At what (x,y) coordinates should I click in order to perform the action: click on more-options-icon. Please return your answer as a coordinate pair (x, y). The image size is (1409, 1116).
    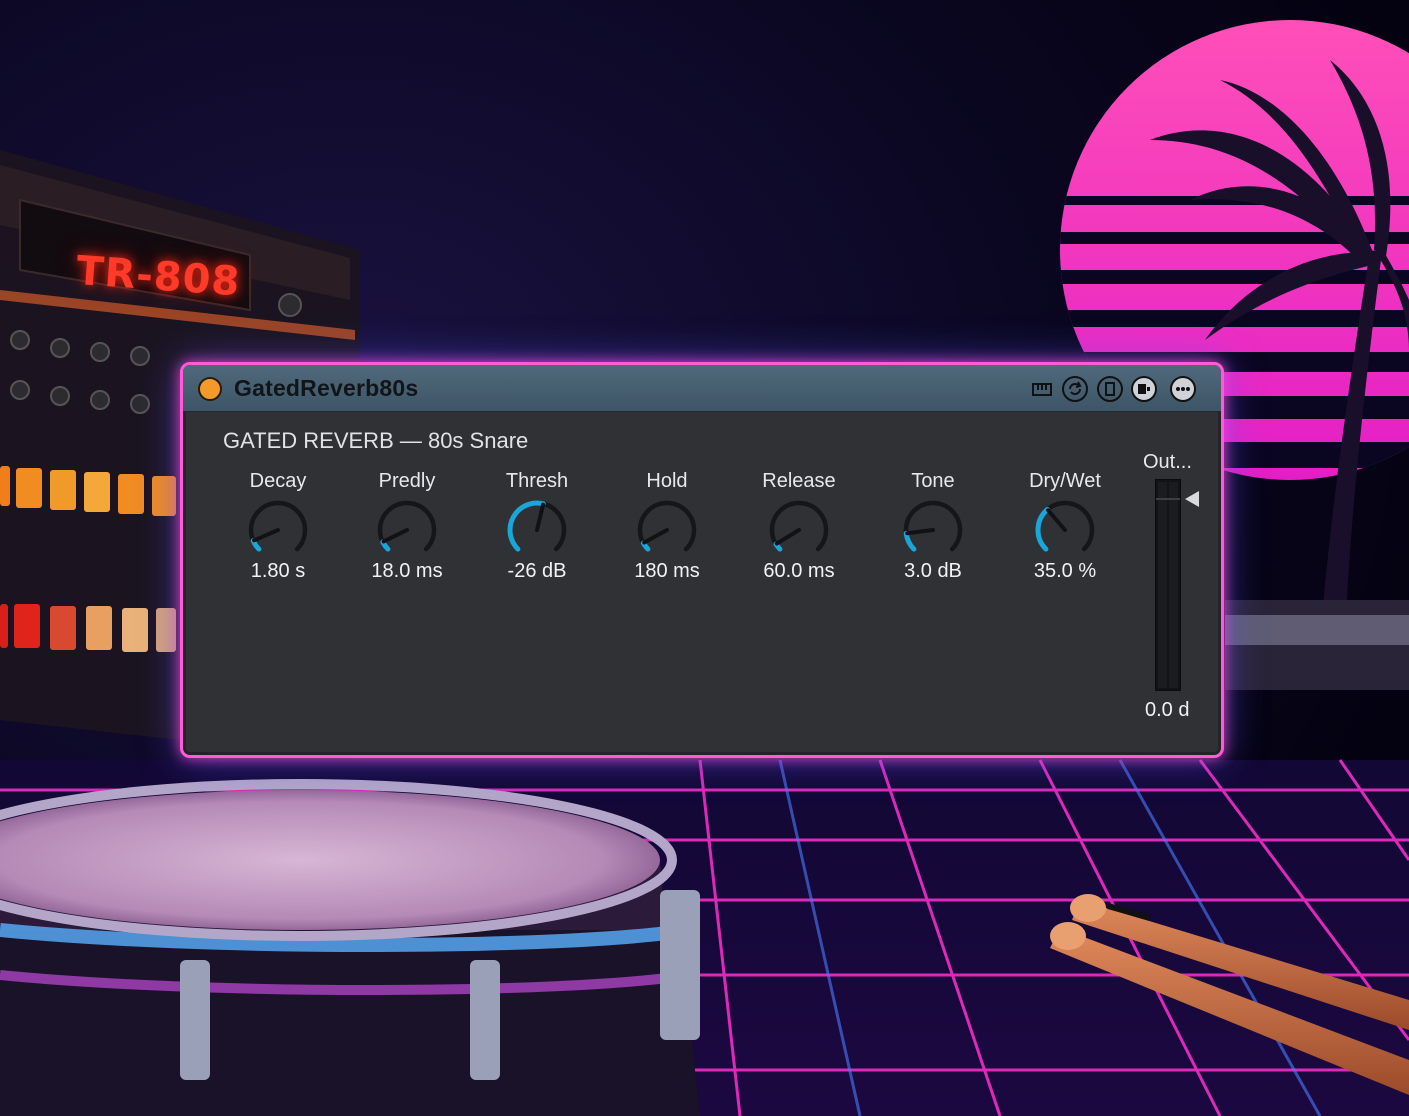
    Looking at the image, I should click on (1183, 389).